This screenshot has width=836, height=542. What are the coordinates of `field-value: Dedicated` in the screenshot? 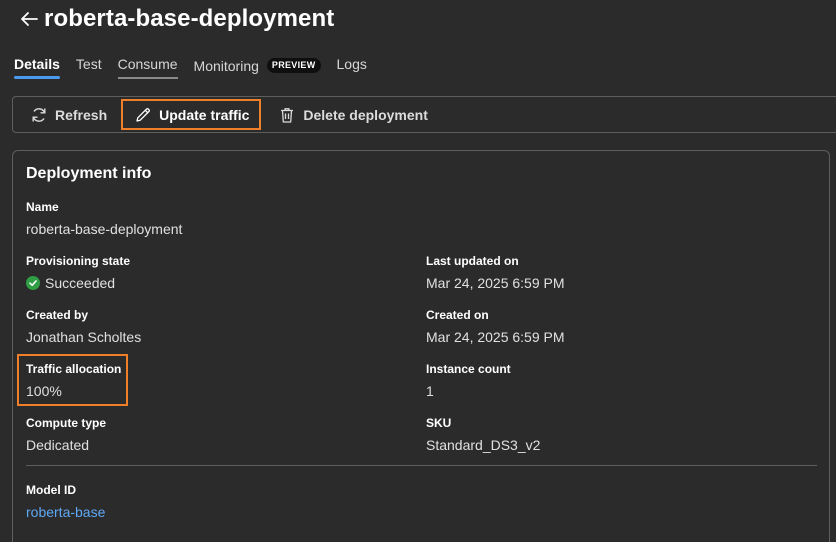 It's located at (58, 445).